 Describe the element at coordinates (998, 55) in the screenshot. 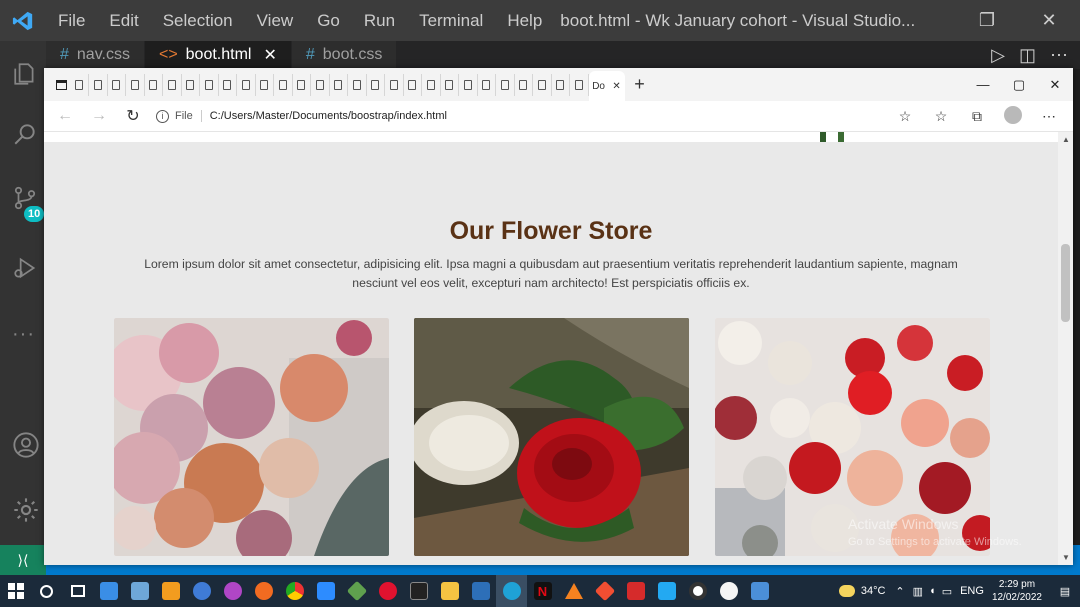

I see `run-icon: ▷` at that location.